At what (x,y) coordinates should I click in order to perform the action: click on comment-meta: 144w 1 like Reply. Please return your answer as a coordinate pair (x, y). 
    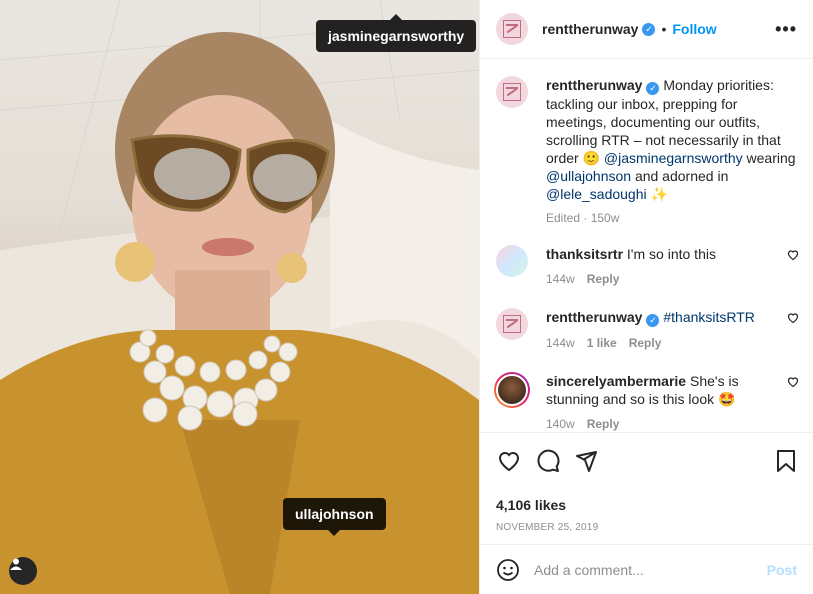
    Looking at the image, I should click on (664, 343).